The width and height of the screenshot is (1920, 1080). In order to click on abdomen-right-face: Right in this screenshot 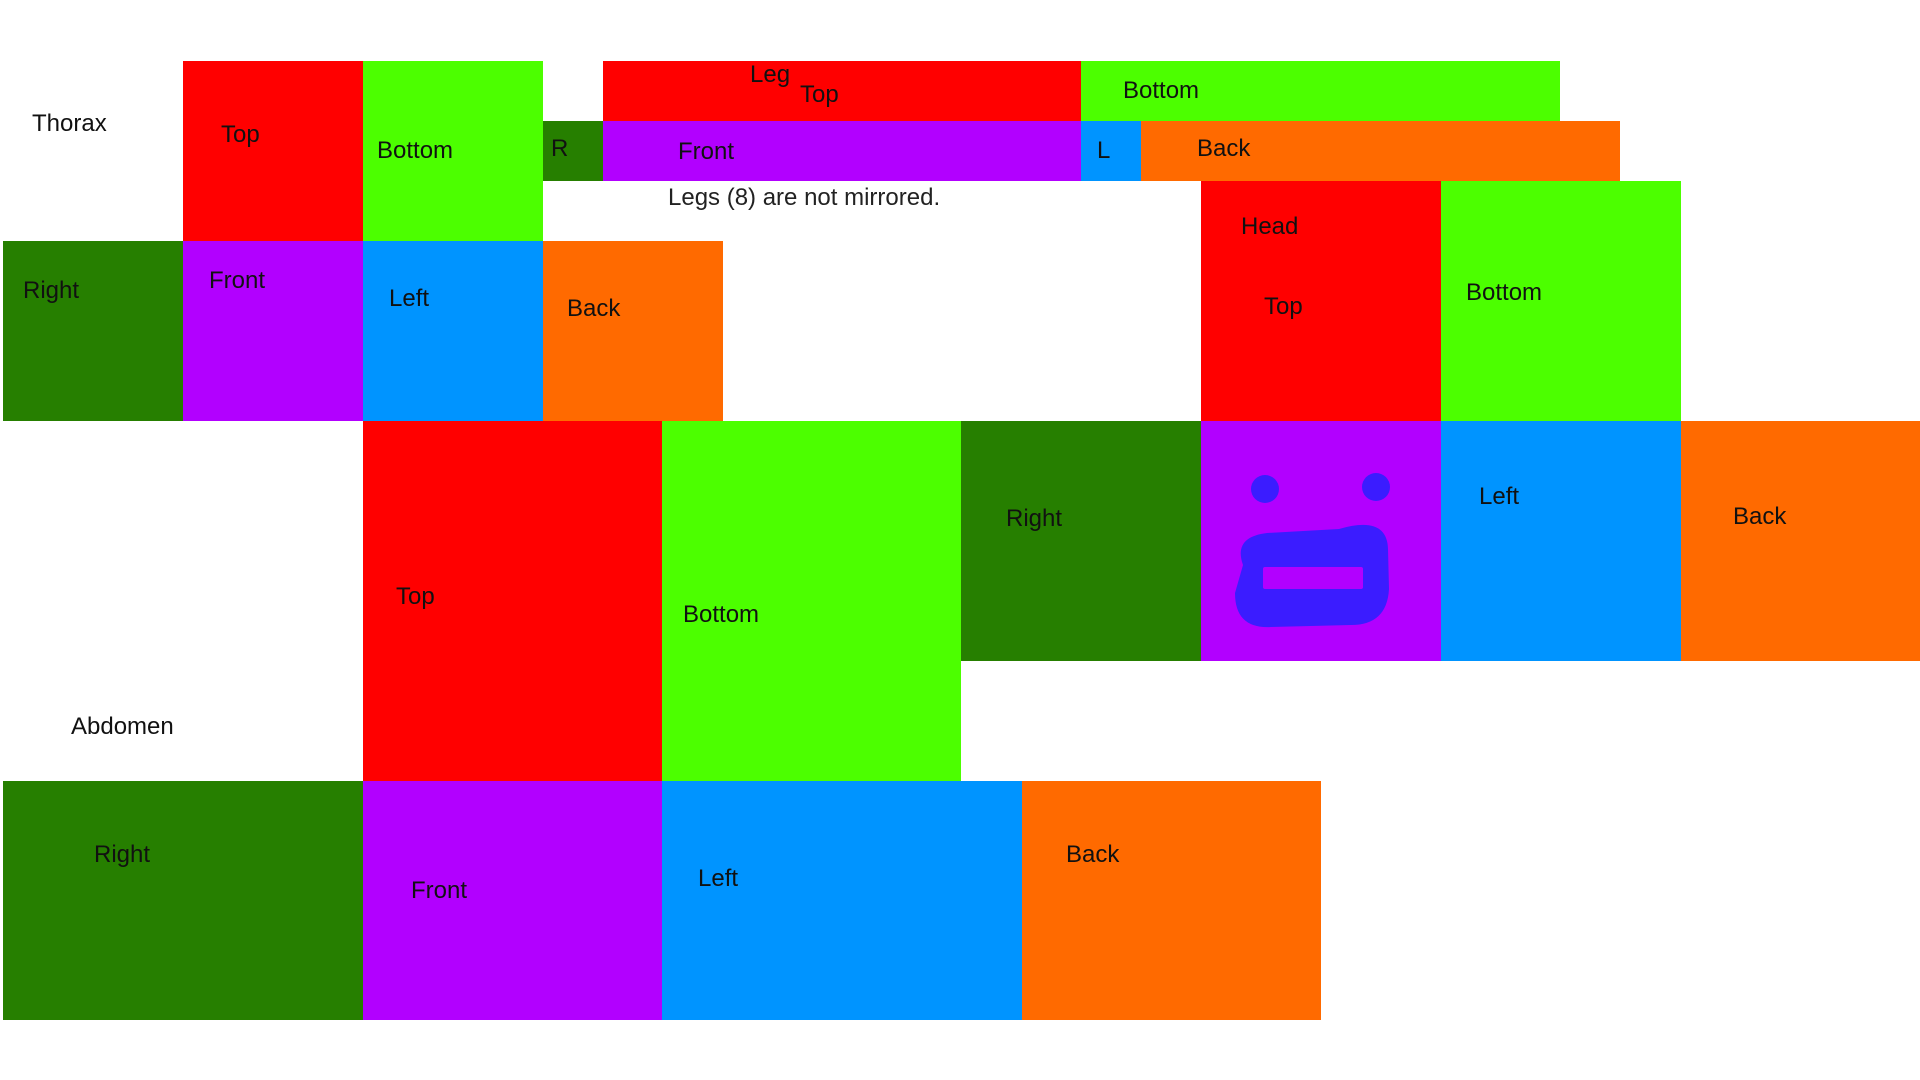, I will do `click(183, 900)`.